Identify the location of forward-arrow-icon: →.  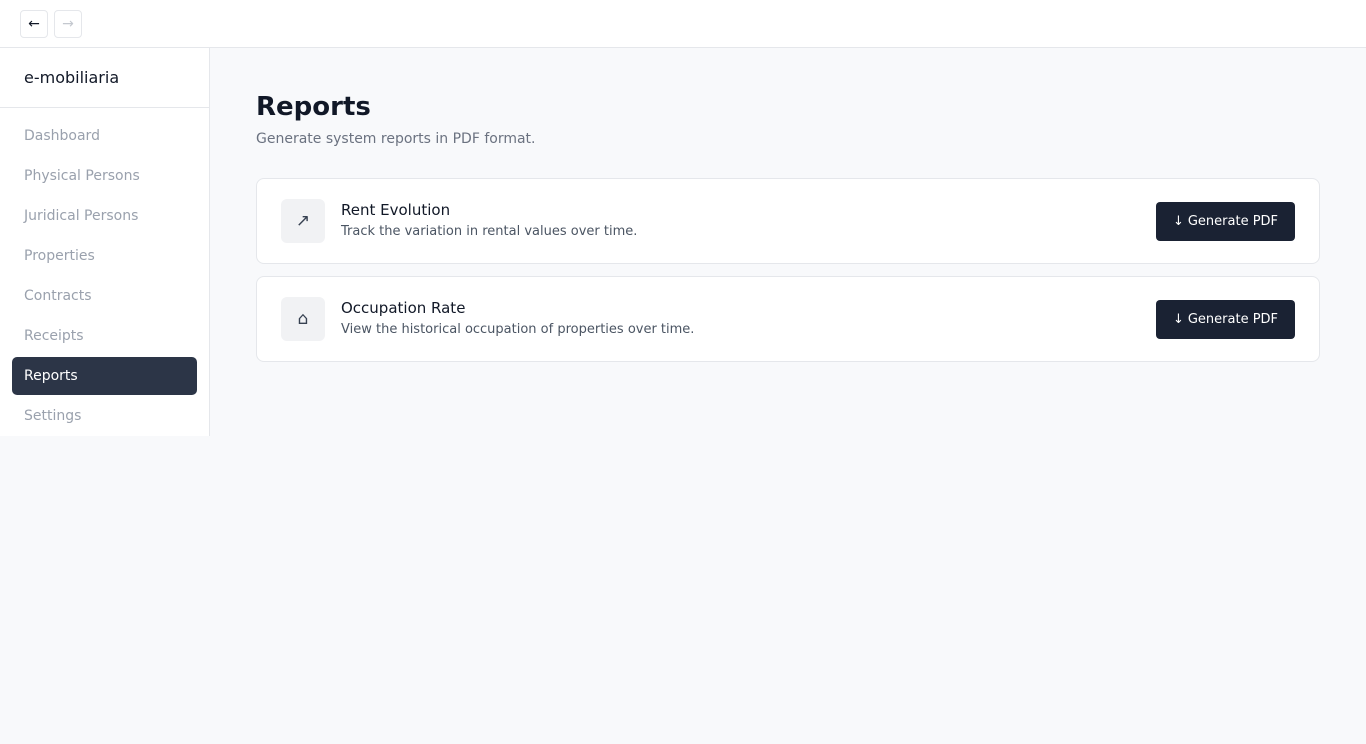
(68, 24).